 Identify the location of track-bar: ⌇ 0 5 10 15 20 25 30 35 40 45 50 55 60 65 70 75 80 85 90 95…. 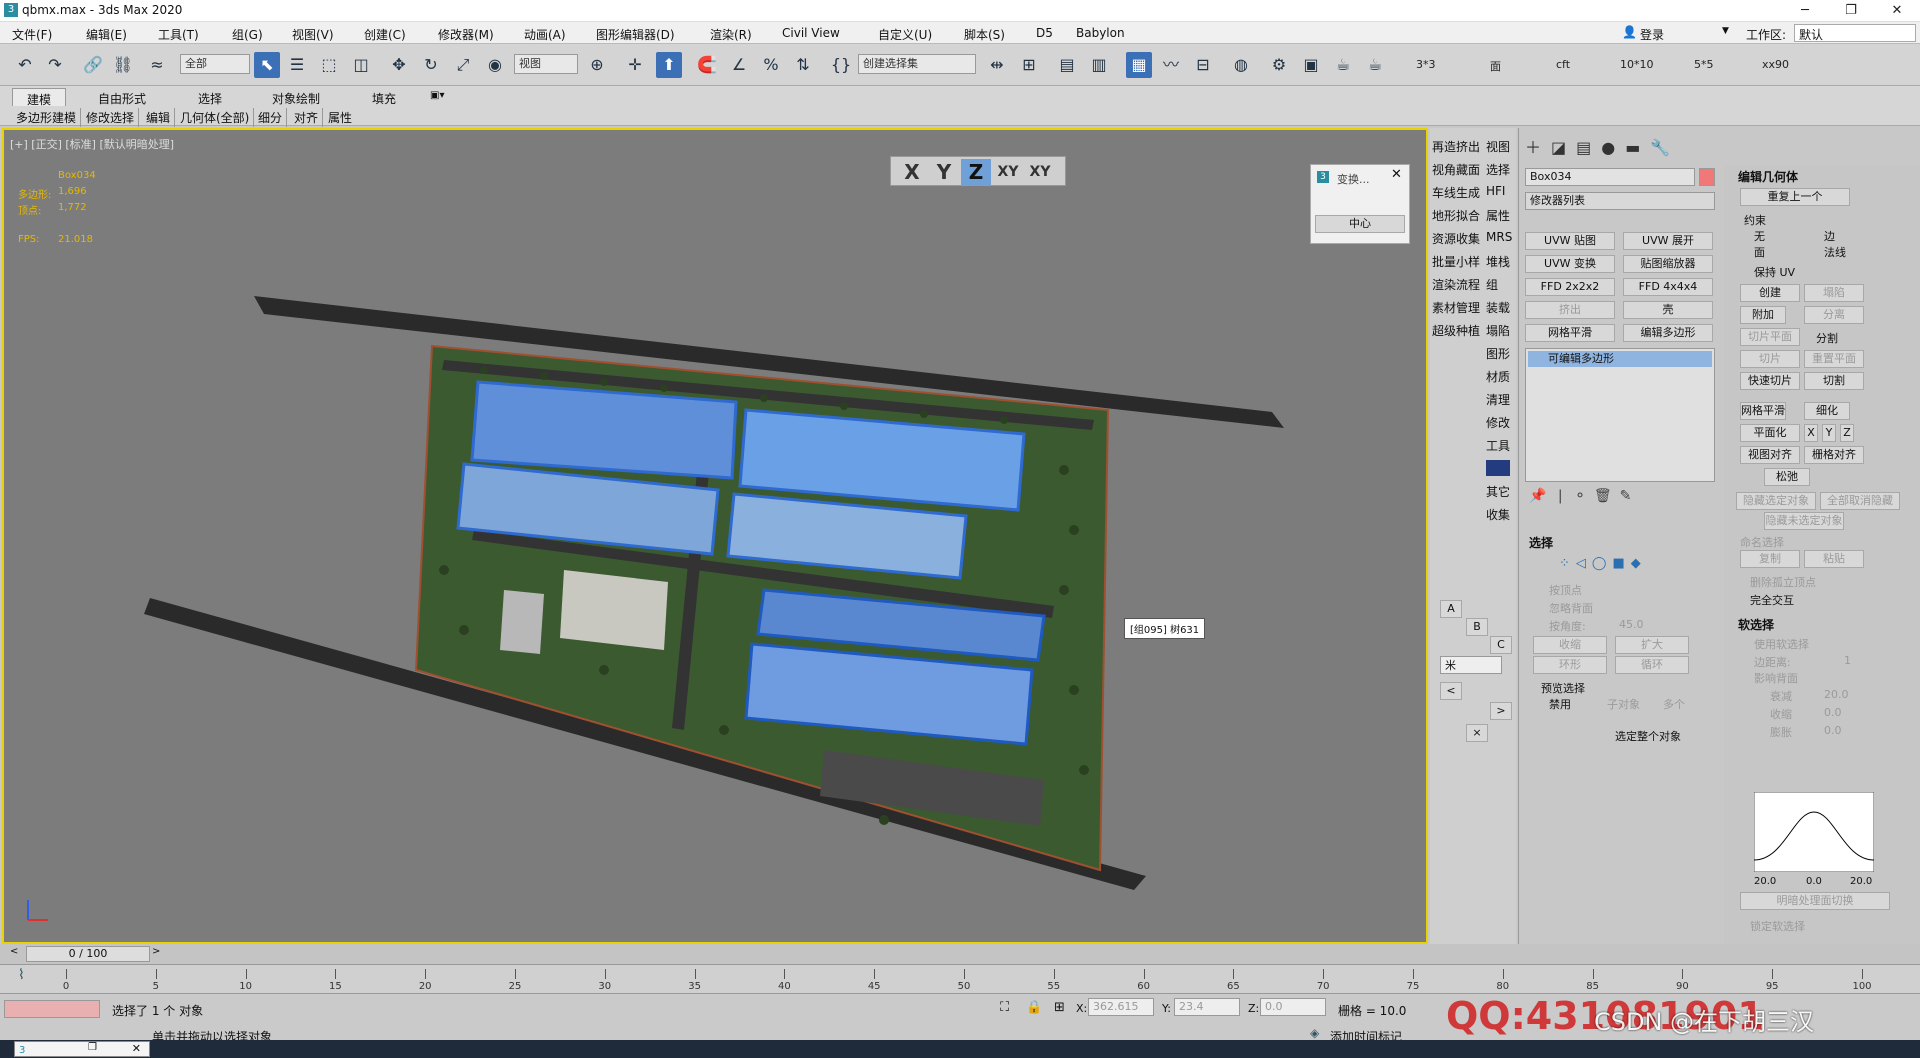
(960, 979).